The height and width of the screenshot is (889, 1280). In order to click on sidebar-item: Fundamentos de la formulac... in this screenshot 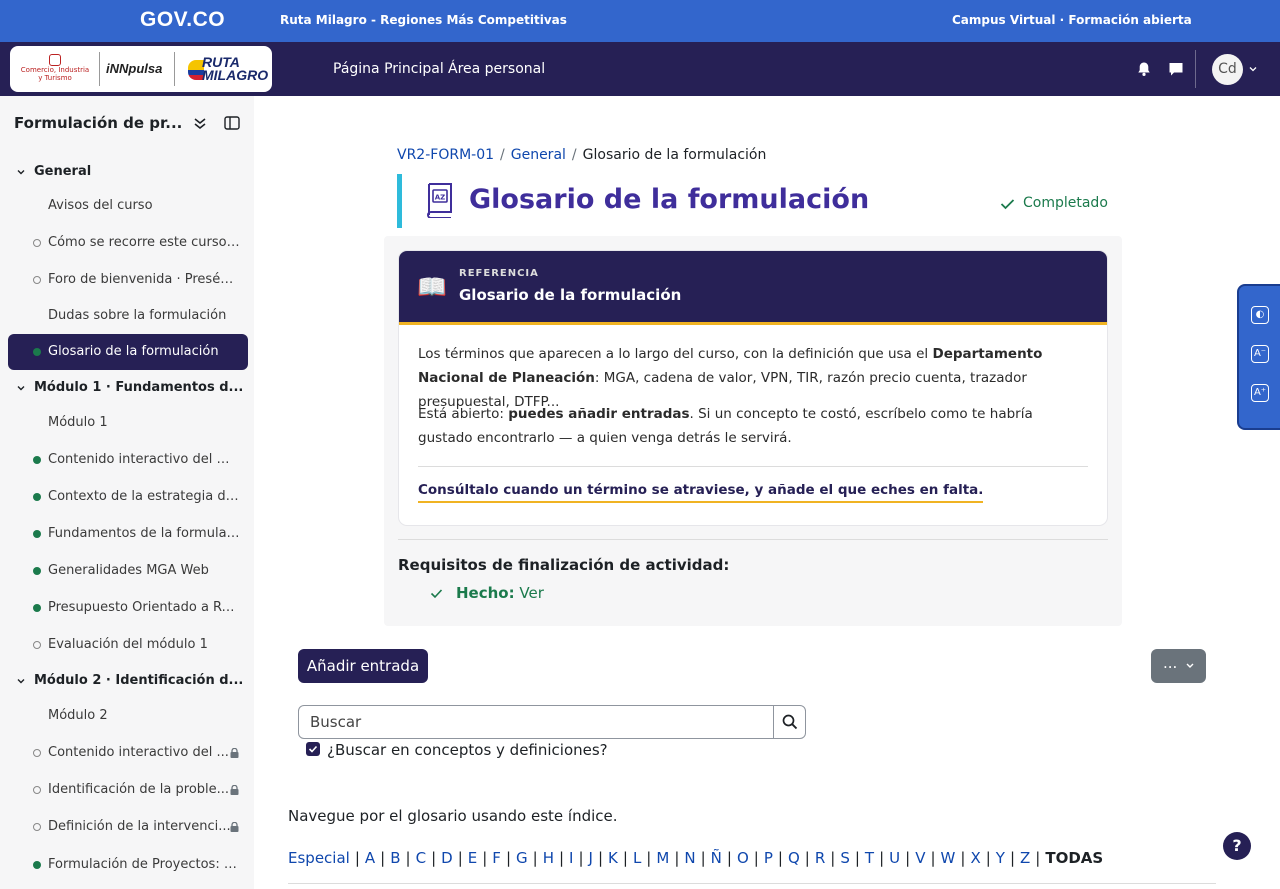, I will do `click(128, 534)`.